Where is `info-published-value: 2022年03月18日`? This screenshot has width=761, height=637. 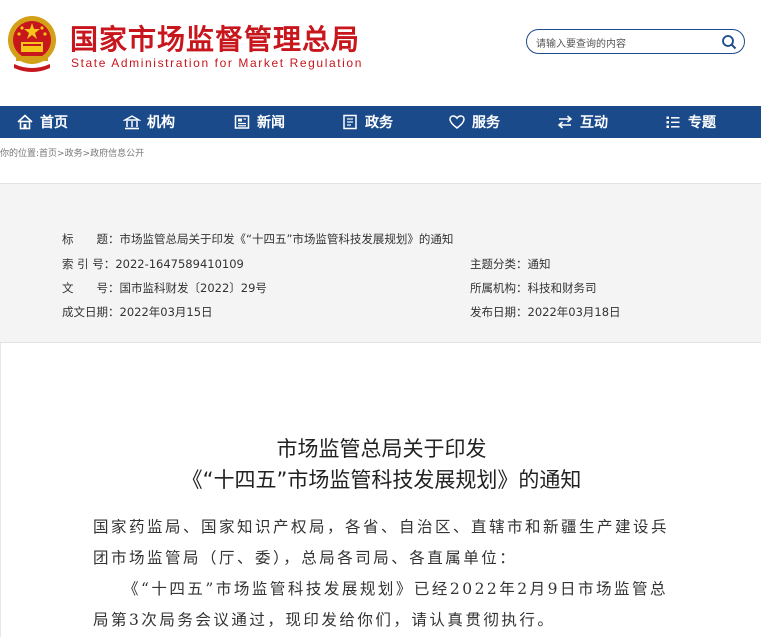 info-published-value: 2022年03月18日 is located at coordinates (574, 312).